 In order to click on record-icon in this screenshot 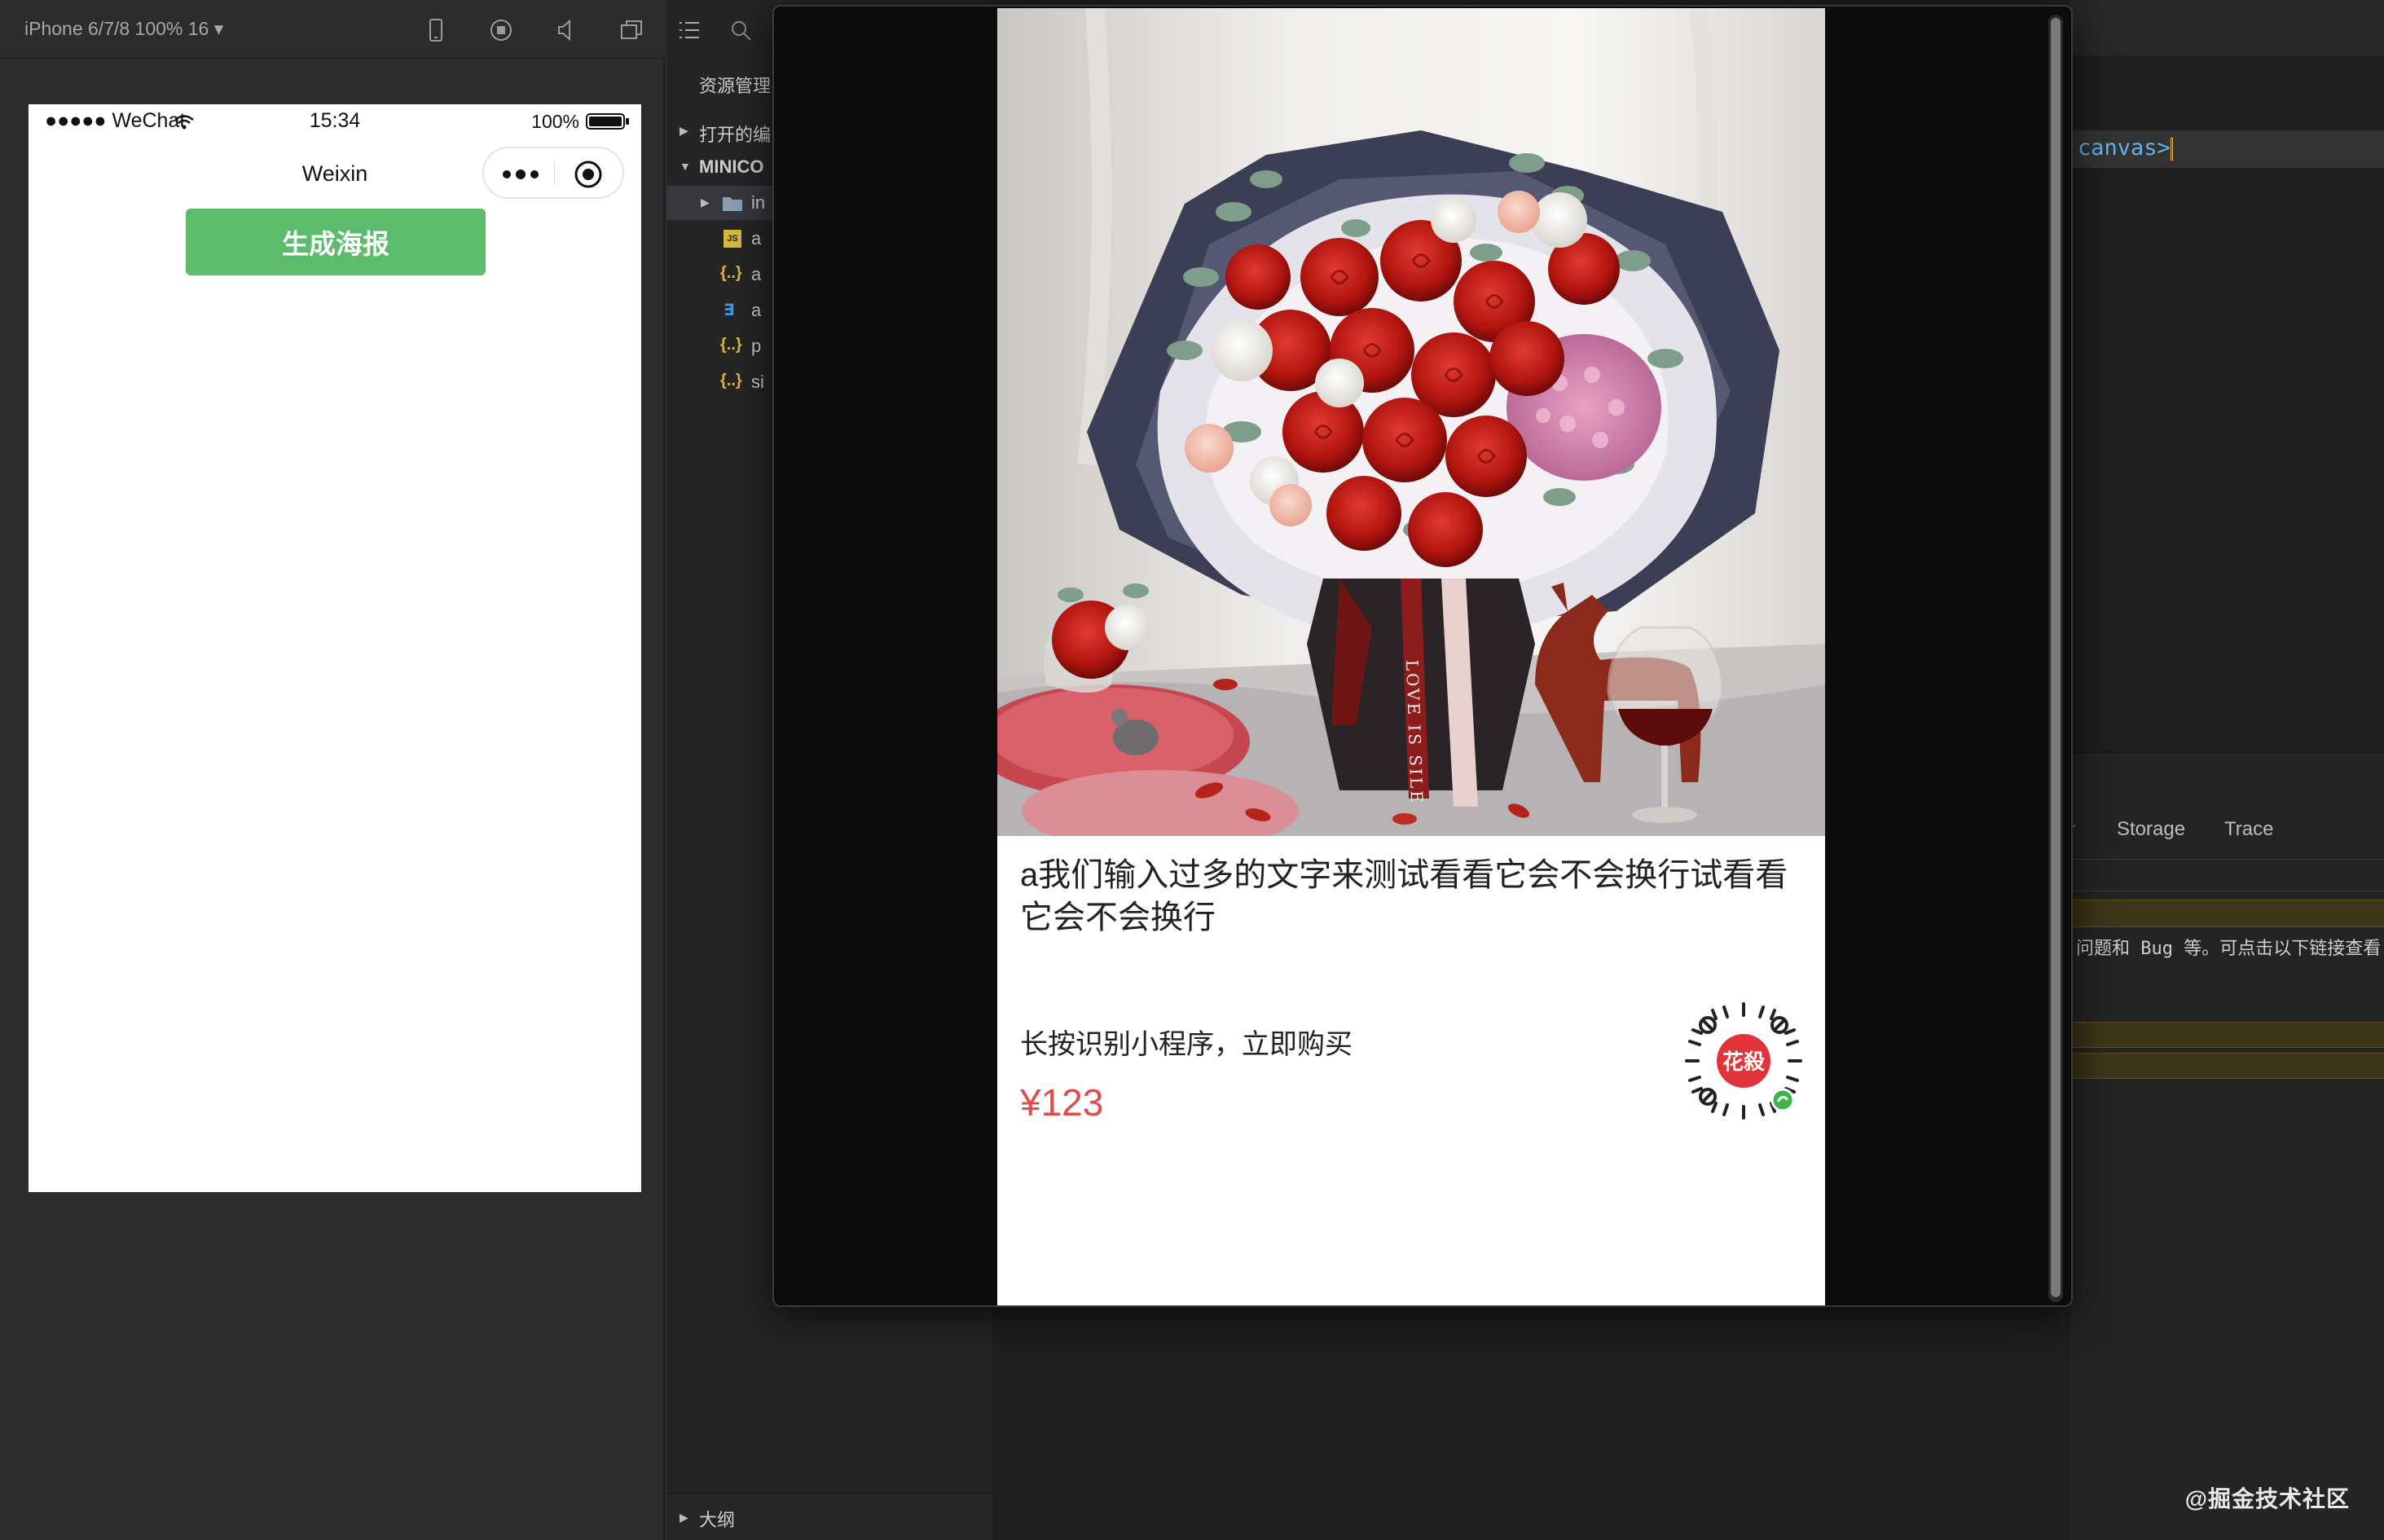, I will do `click(501, 30)`.